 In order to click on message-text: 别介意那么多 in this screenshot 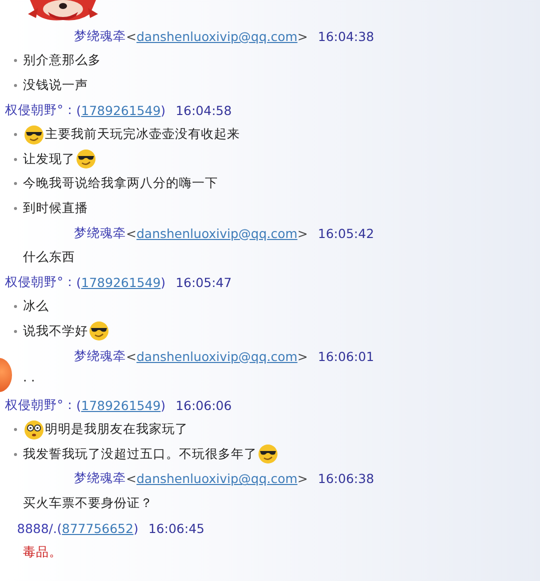, I will do `click(62, 61)`.